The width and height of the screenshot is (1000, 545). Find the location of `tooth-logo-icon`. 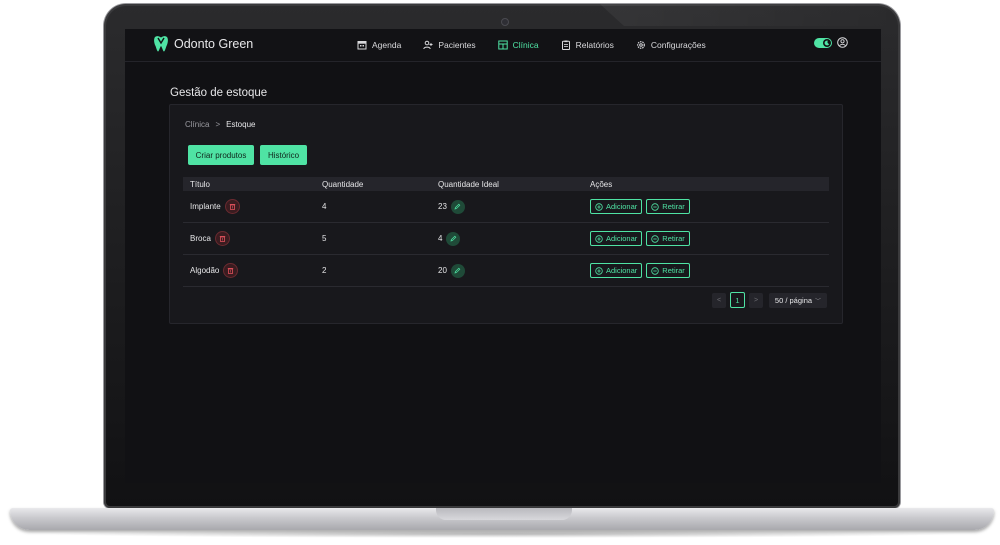

tooth-logo-icon is located at coordinates (161, 44).